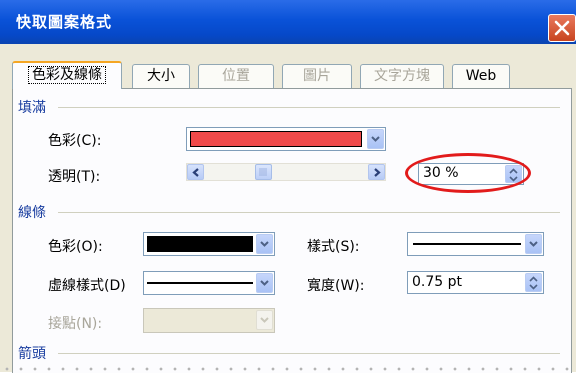 This screenshot has width=576, height=373. I want to click on close-icon, so click(562, 28).